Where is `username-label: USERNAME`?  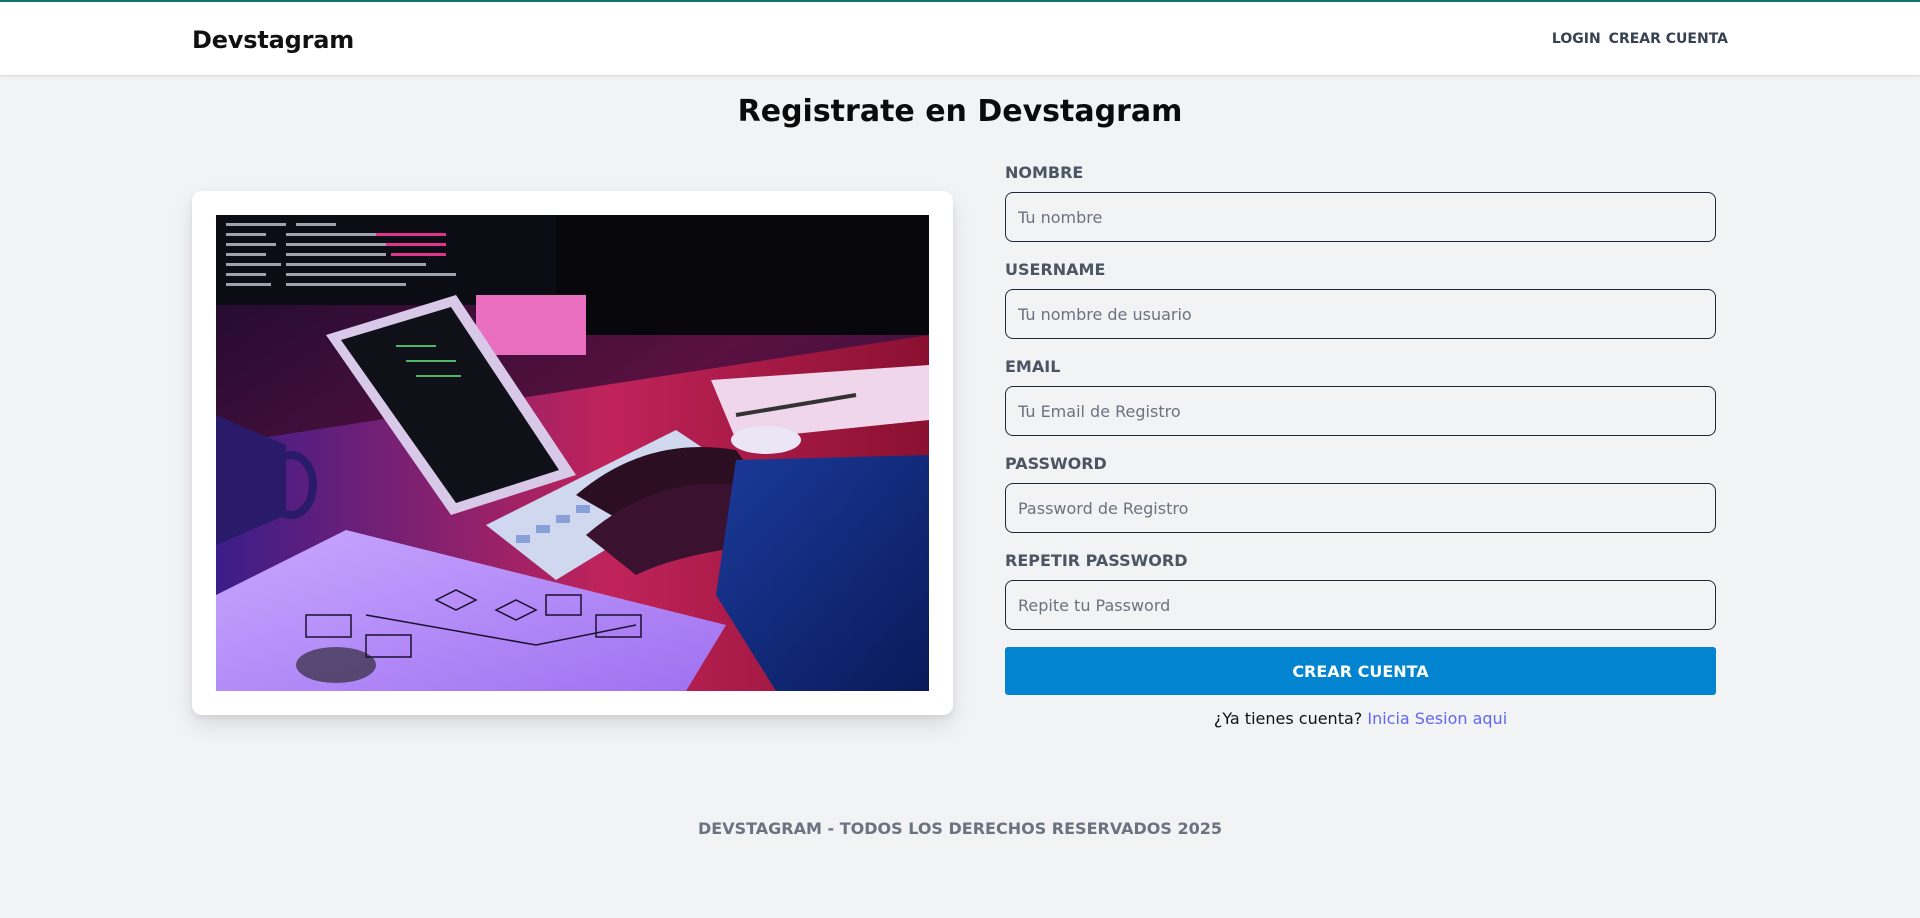
username-label: USERNAME is located at coordinates (1055, 269).